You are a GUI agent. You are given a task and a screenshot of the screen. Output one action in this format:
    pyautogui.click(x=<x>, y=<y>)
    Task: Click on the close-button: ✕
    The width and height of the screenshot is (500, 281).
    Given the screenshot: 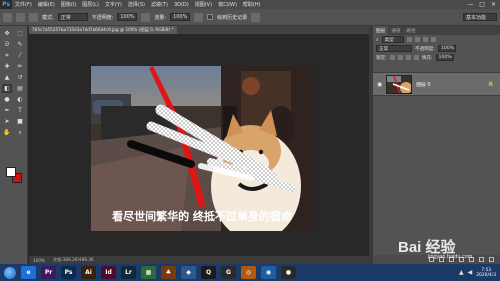 What is the action you would take?
    pyautogui.click(x=493, y=4)
    